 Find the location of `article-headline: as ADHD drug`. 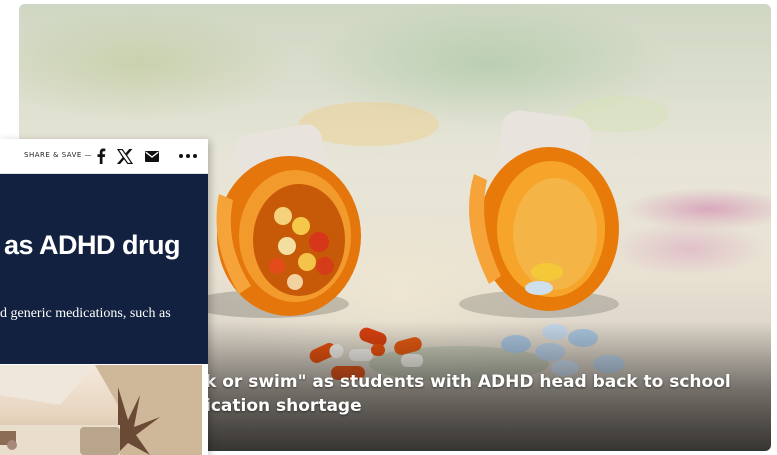

article-headline: as ADHD drug is located at coordinates (92, 245).